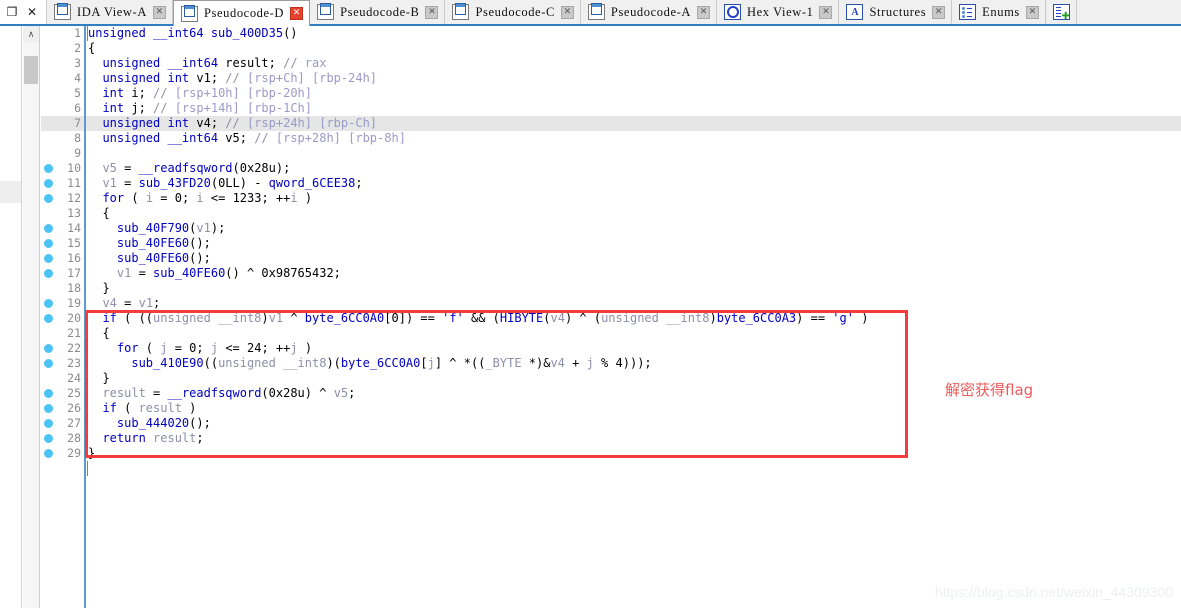 This screenshot has width=1181, height=608. I want to click on vertical-scrollbar: ∧, so click(31, 317).